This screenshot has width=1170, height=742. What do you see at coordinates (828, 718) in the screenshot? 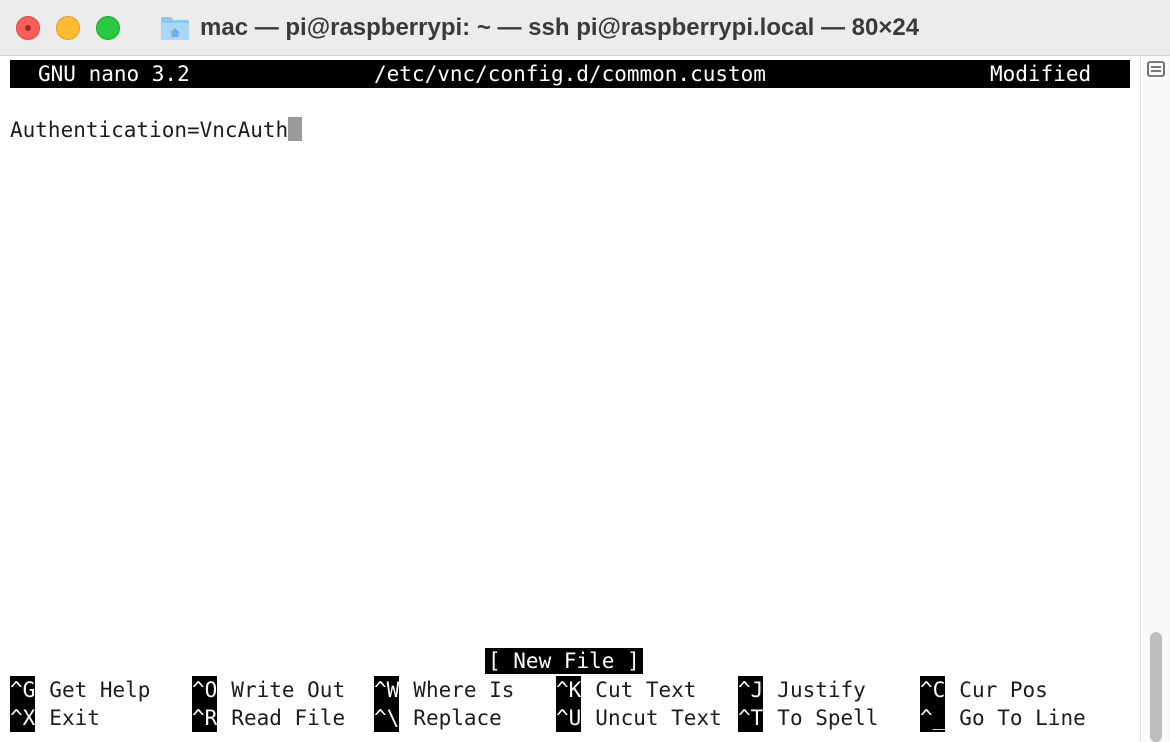
I see `shortcut-label: To Spell` at bounding box center [828, 718].